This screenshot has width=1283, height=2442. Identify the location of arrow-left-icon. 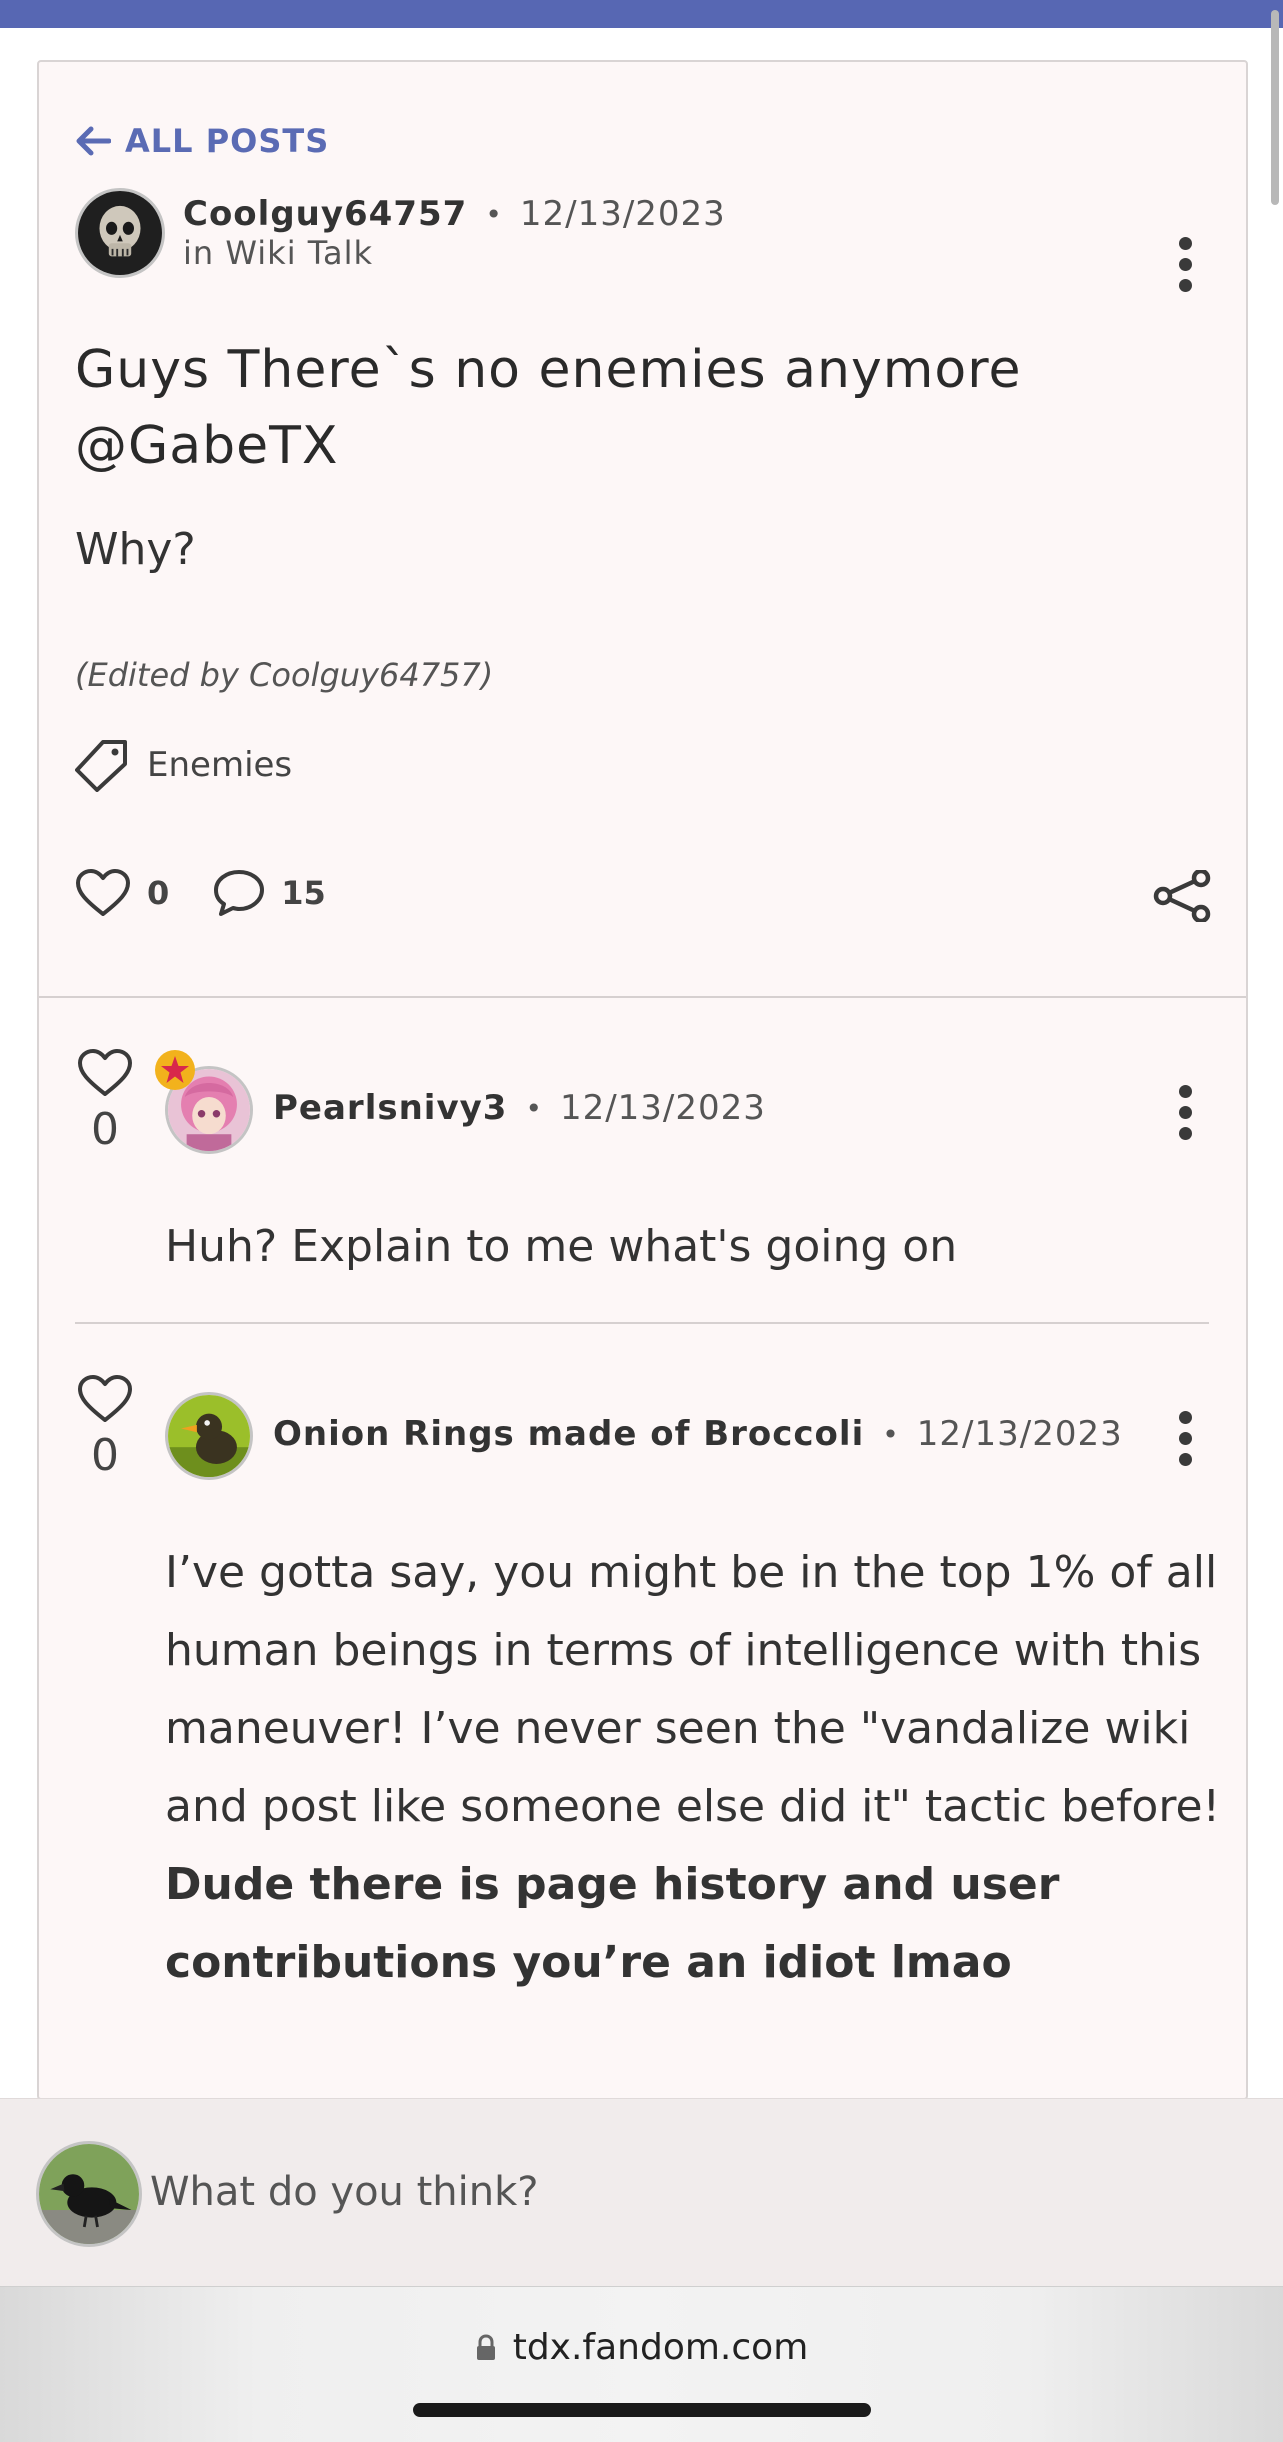
(93, 141).